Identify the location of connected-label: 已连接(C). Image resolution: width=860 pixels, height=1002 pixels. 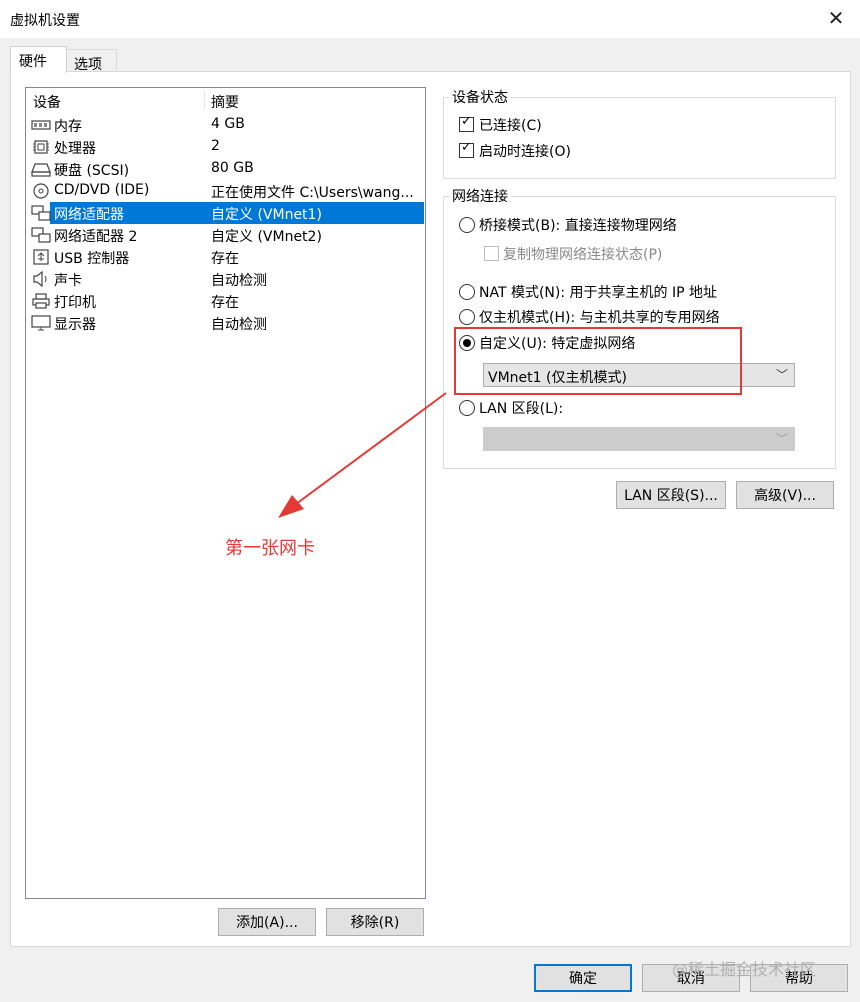
(510, 125).